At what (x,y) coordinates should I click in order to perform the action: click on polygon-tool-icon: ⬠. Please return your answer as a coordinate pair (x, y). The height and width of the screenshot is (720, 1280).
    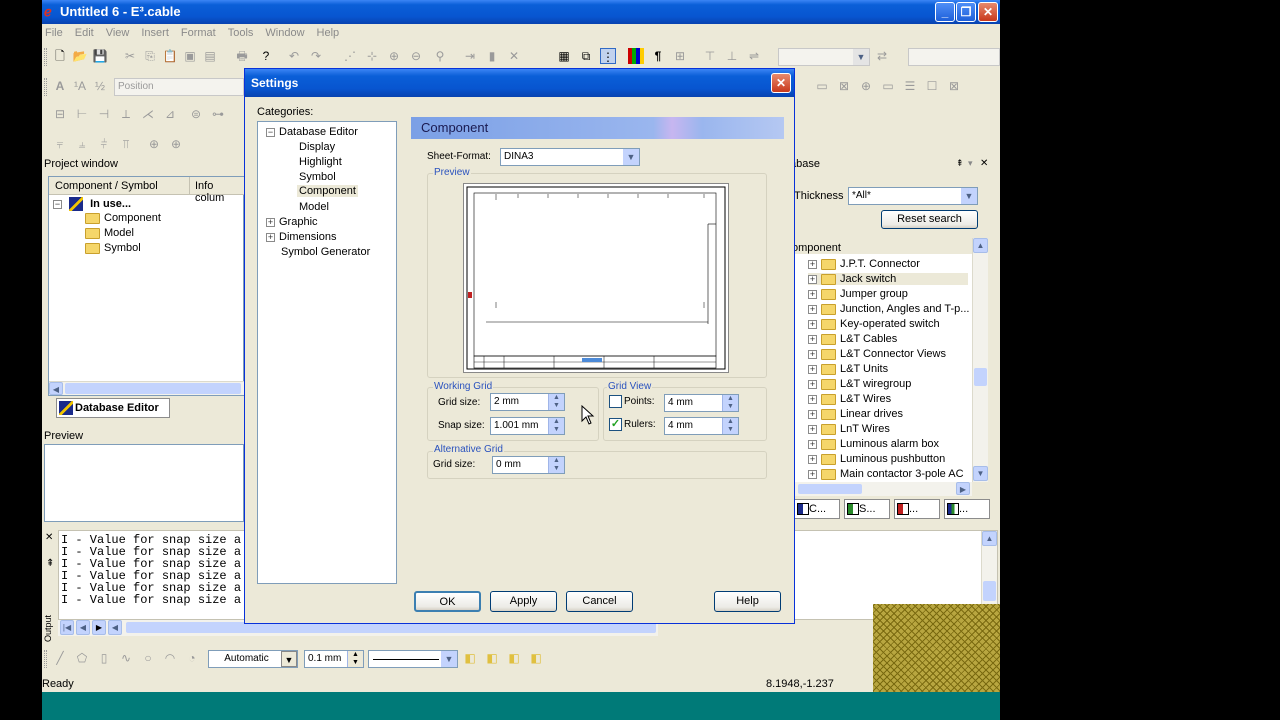
    Looking at the image, I should click on (82, 658).